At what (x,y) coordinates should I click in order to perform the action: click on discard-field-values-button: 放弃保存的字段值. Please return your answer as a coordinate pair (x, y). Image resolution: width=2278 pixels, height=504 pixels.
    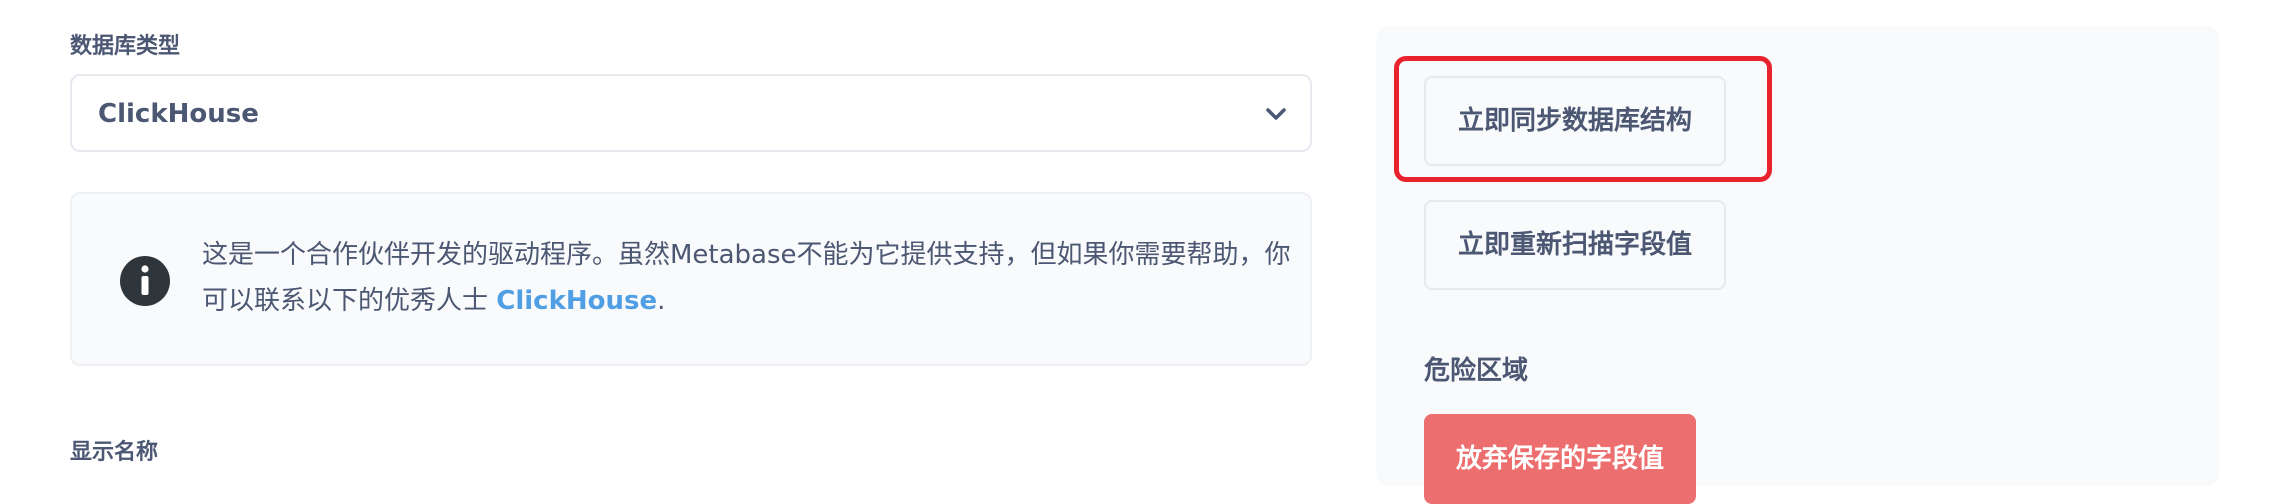
    Looking at the image, I should click on (1560, 459).